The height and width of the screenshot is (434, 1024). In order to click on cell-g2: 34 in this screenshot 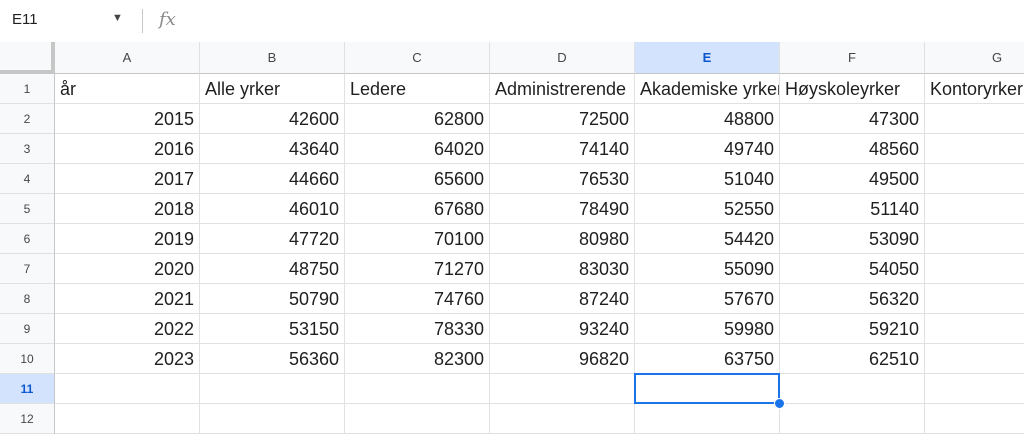, I will do `click(974, 119)`.